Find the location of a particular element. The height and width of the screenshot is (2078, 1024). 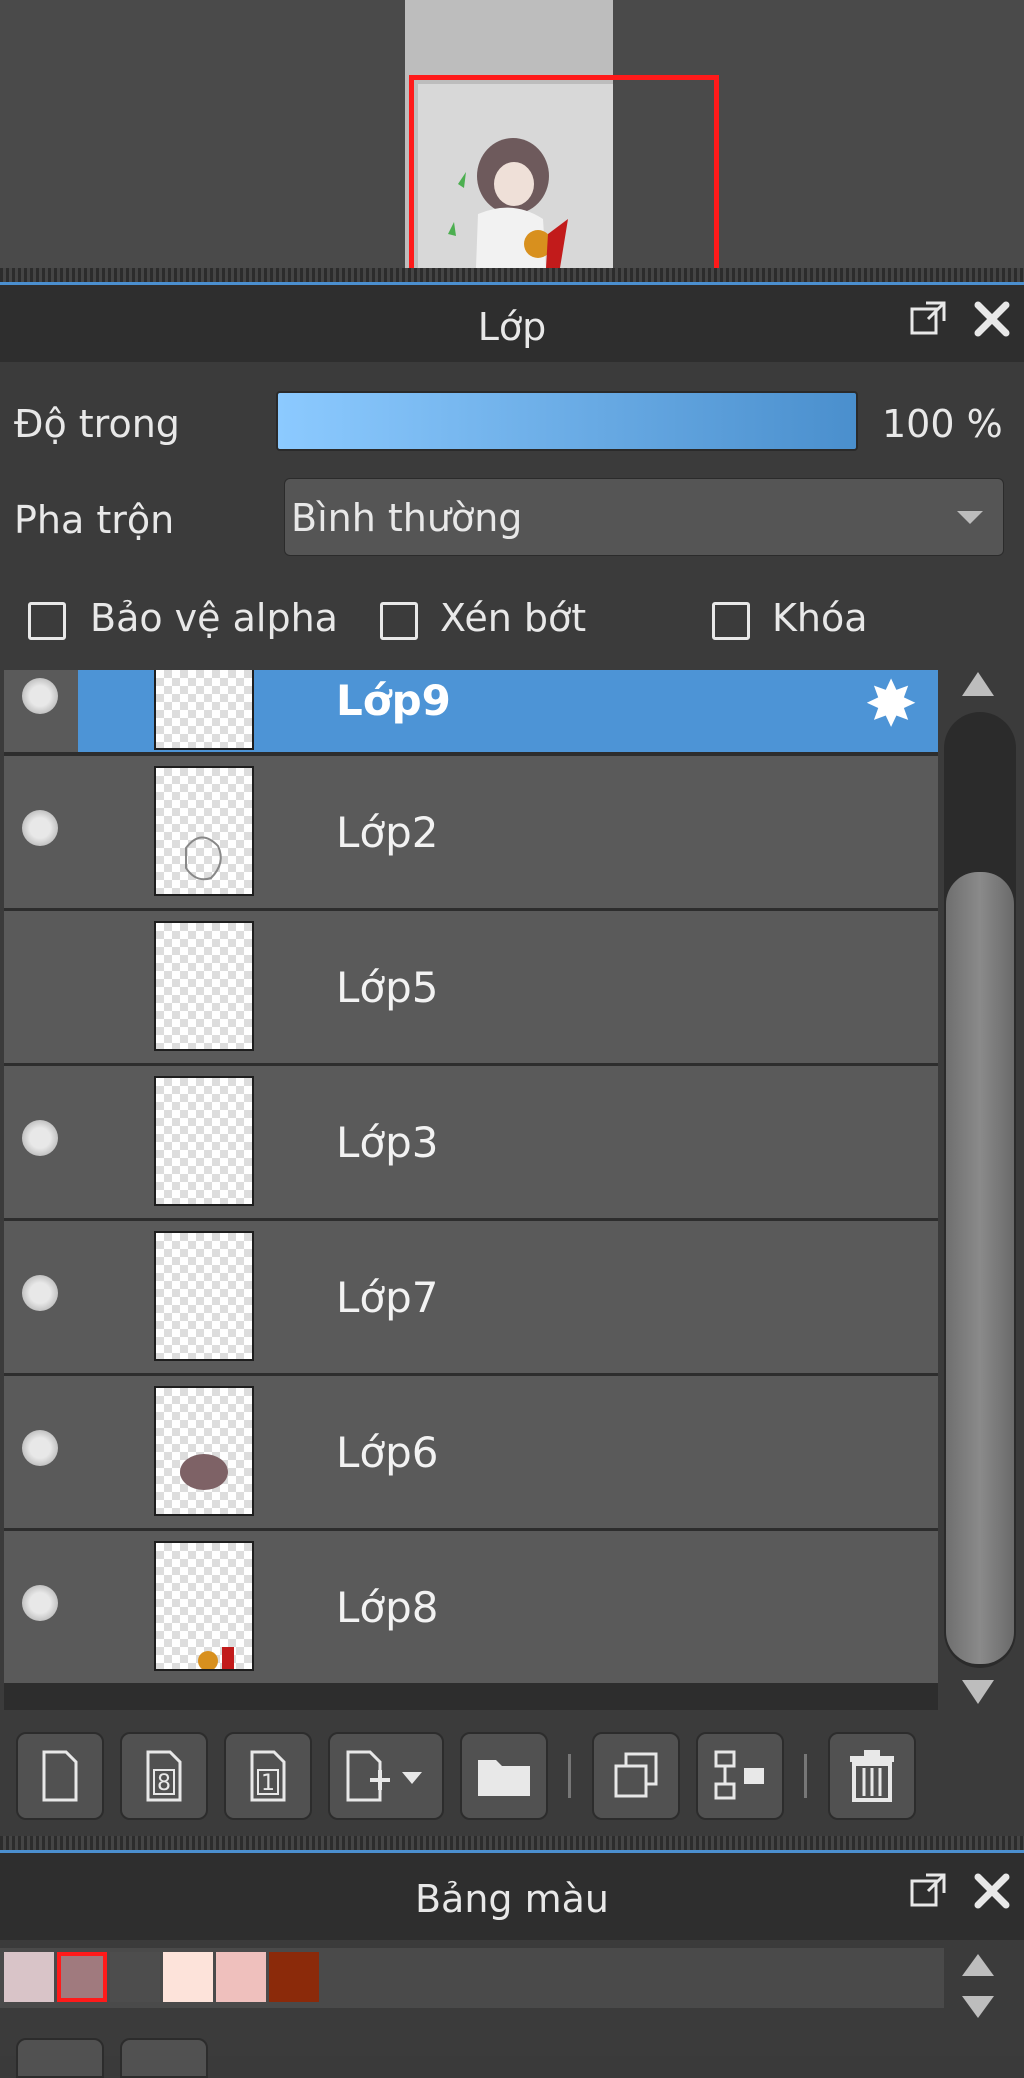

add-layer-dropdown-icon is located at coordinates (384, 1776).